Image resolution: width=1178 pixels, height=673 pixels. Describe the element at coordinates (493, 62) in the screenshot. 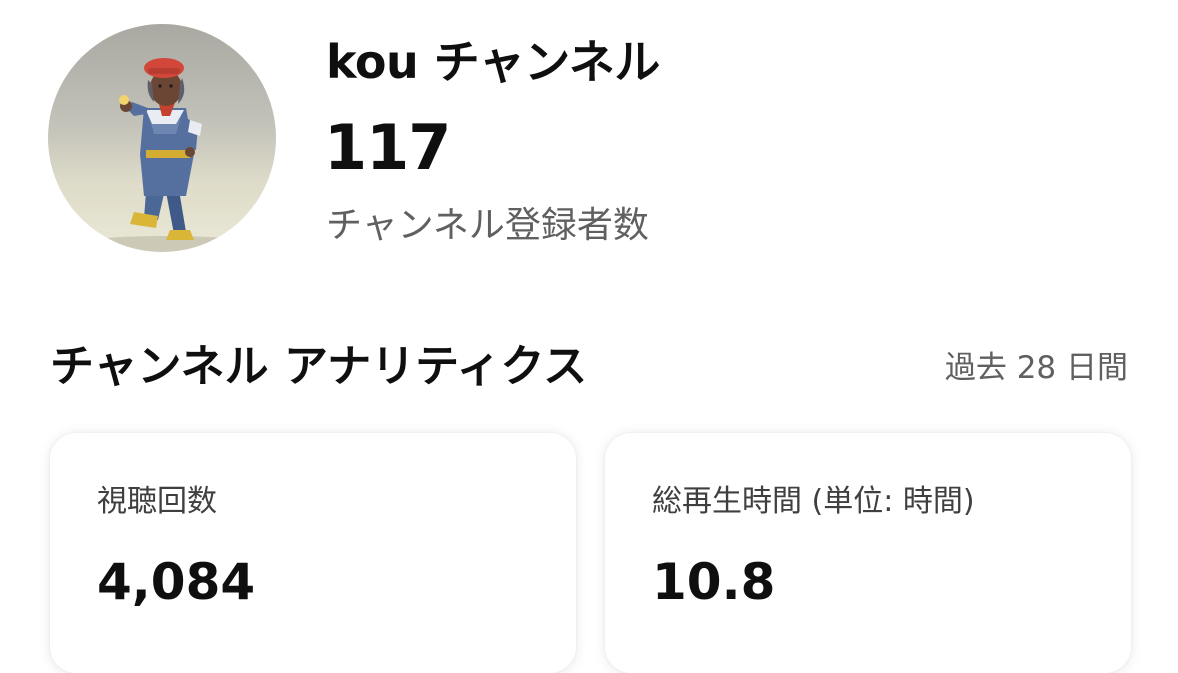

I see `channel-name: kou チャンネル` at that location.